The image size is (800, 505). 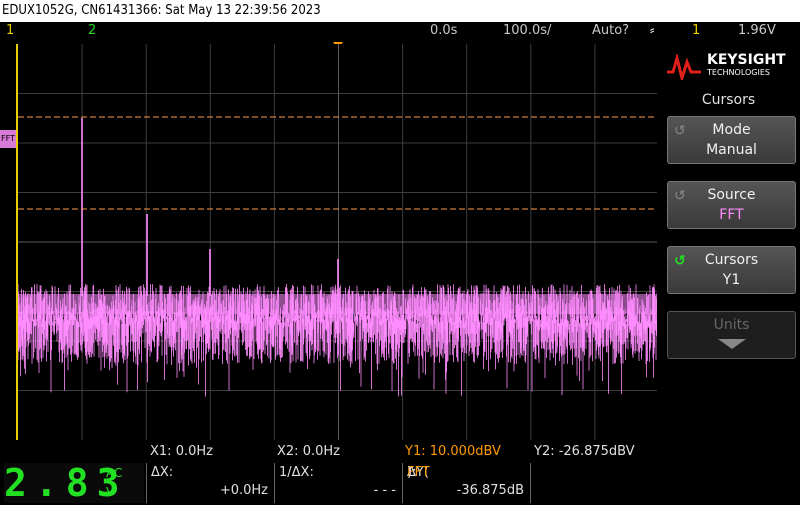 What do you see at coordinates (611, 30) in the screenshot?
I see `trigger-mode: Auto?` at bounding box center [611, 30].